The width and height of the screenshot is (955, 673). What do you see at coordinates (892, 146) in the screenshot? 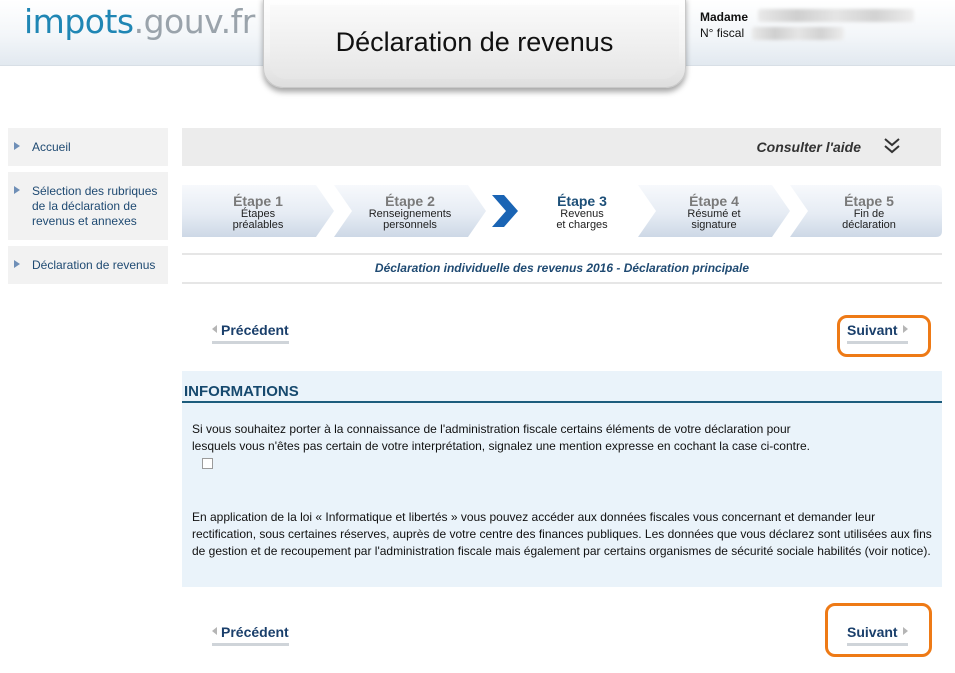
I see `double-chevron-down-icon` at bounding box center [892, 146].